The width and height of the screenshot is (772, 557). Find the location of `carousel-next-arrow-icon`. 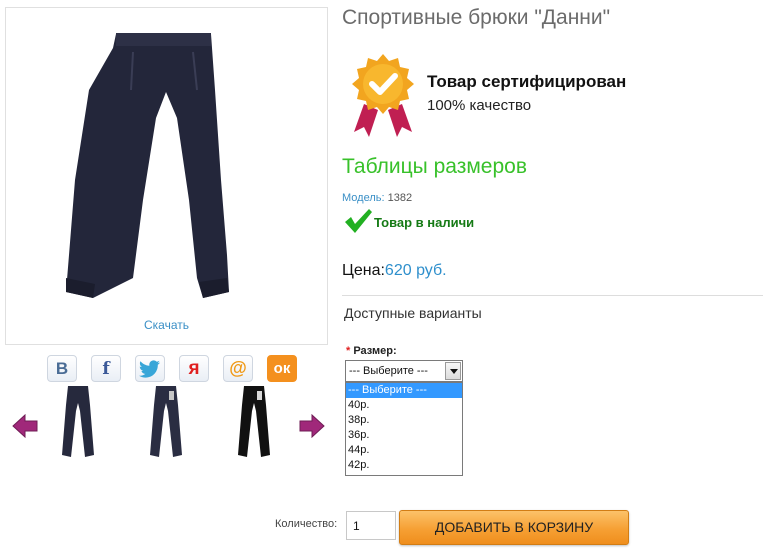

carousel-next-arrow-icon is located at coordinates (312, 426).